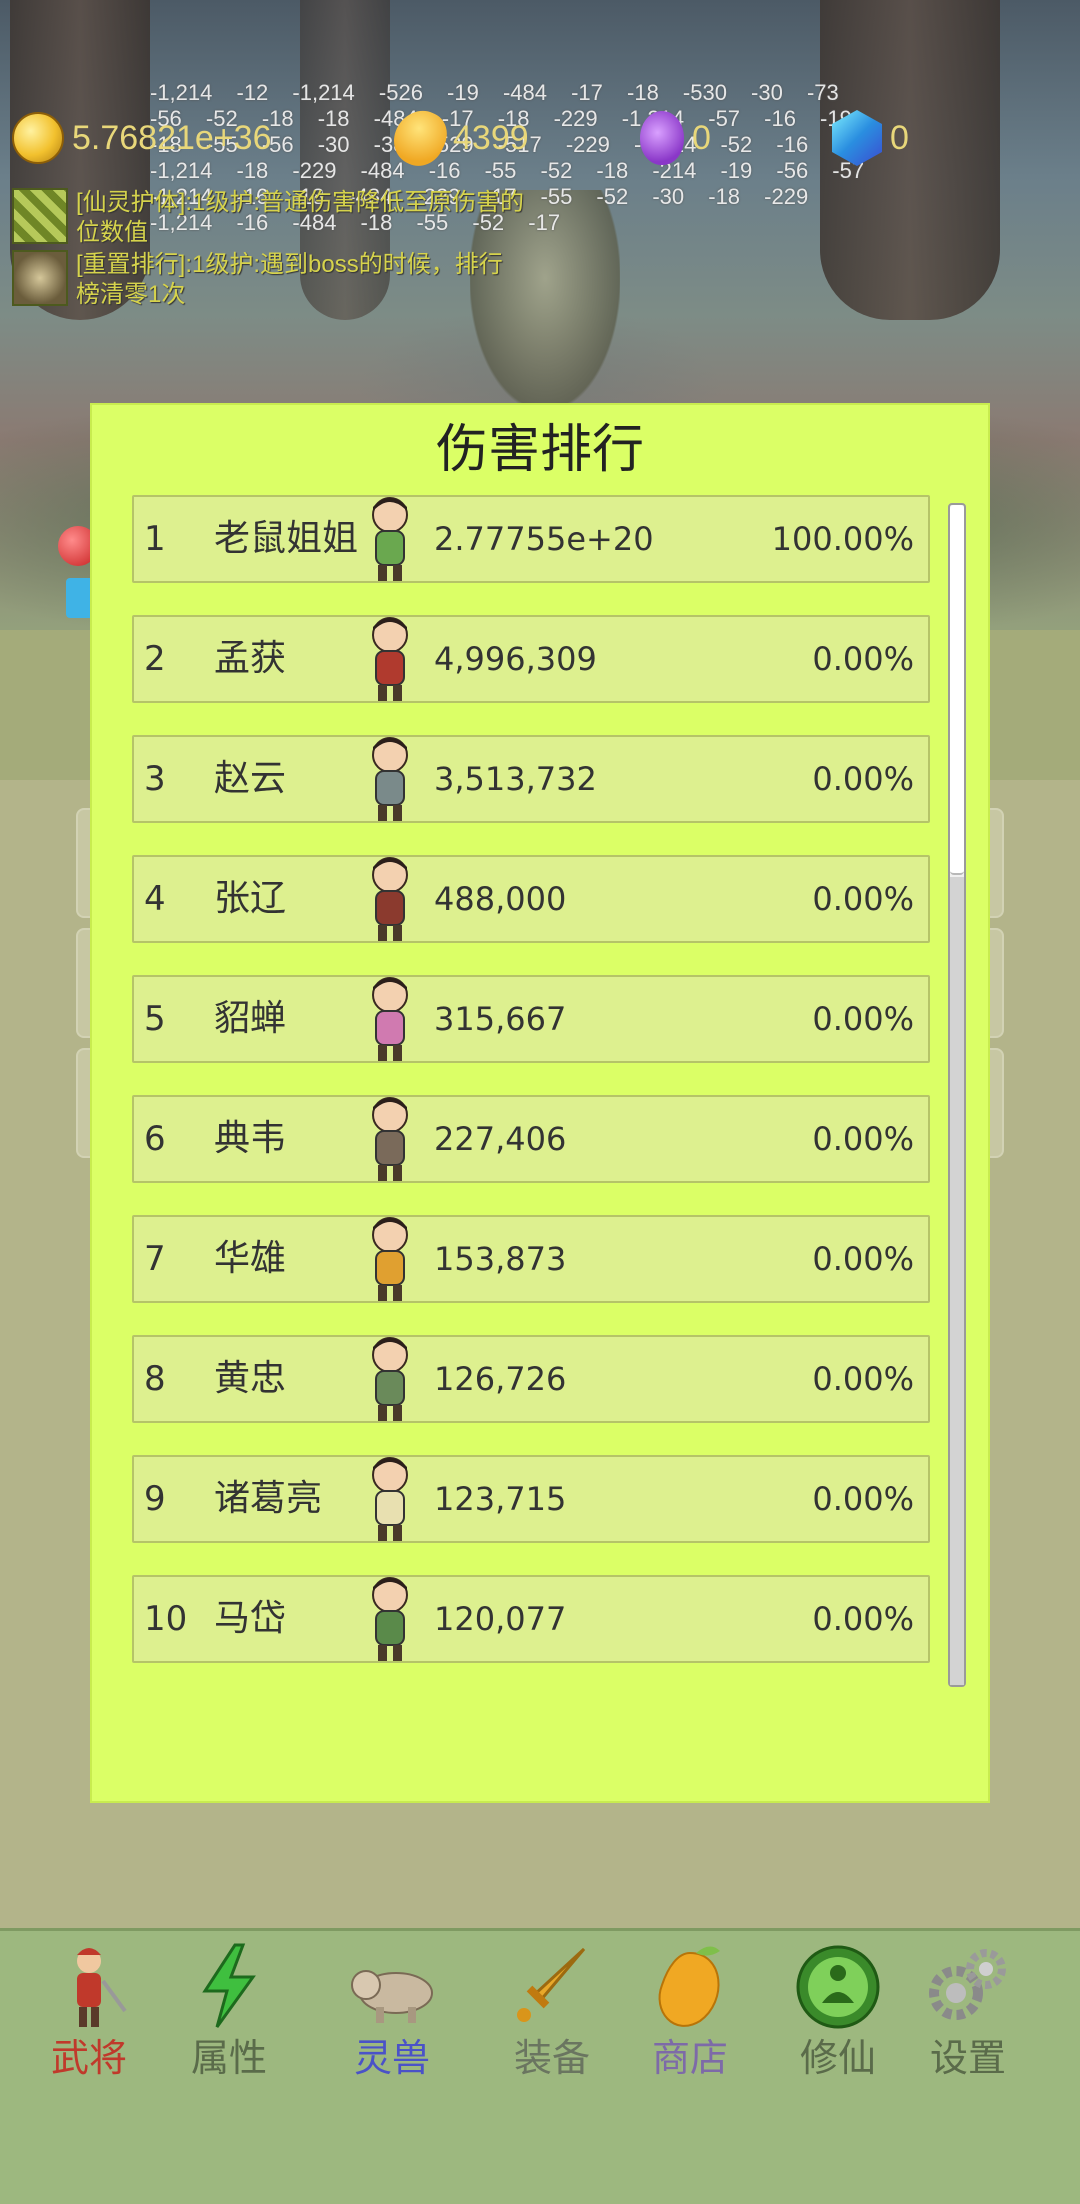 This screenshot has width=1080, height=2204. I want to click on damage-value: 3,513,732, so click(515, 779).